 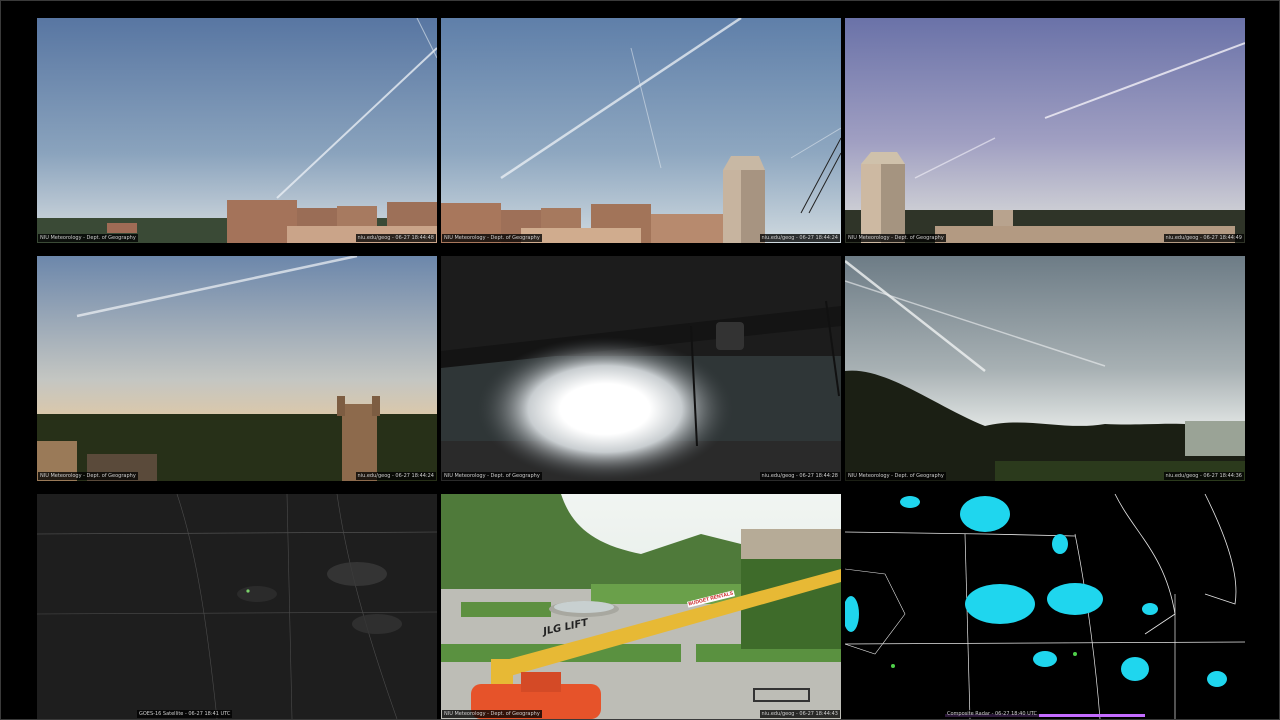 I want to click on satellite-tile: GOES-16 Satellite - 06-27 18:41 UTC, so click(x=237, y=606).